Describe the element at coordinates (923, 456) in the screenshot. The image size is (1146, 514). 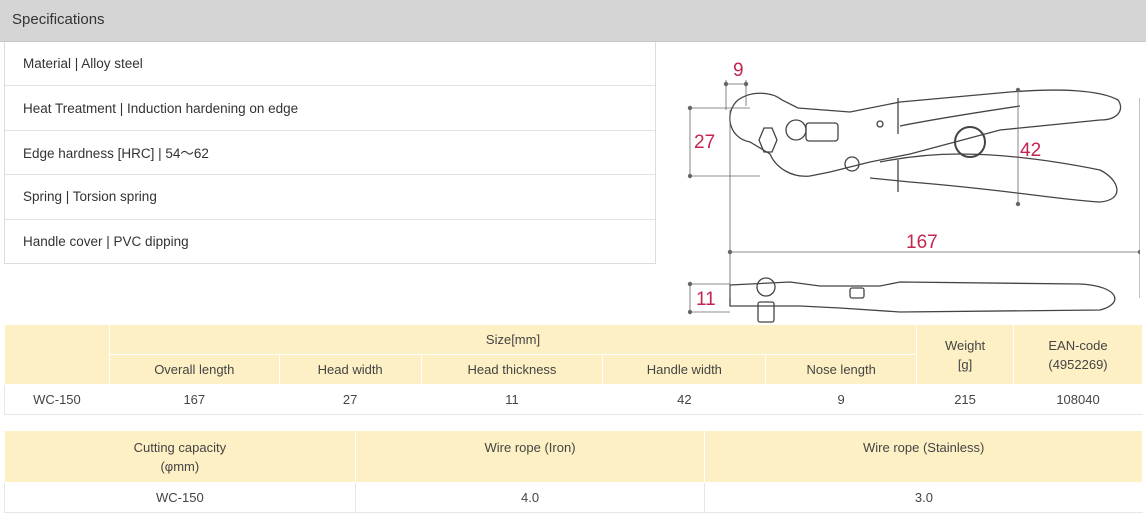
I see `stainless-header: Wire rope (Stainless)` at that location.